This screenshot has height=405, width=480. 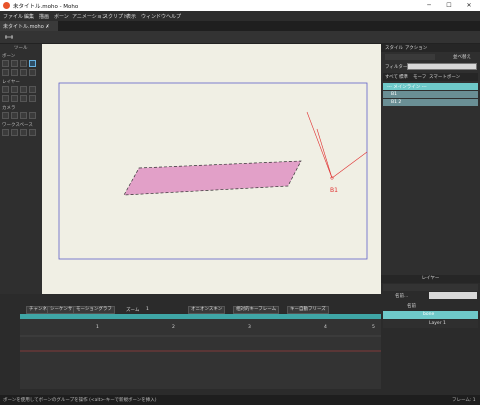 I want to click on subtab-standard: 標準, so click(x=403, y=77).